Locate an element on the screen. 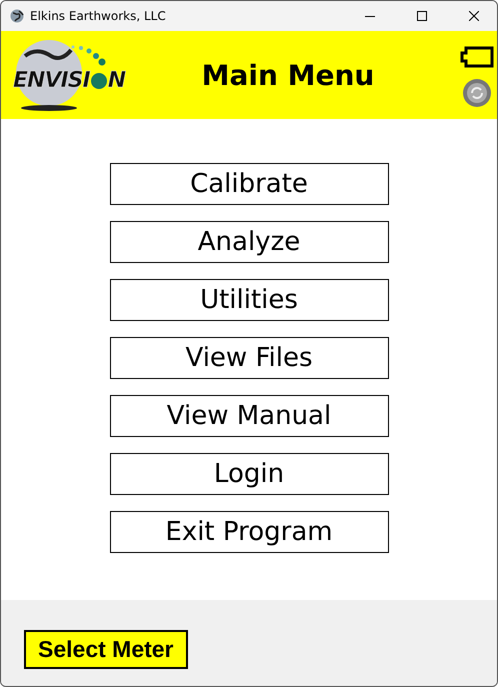  dot-icon is located at coordinates (98, 80).